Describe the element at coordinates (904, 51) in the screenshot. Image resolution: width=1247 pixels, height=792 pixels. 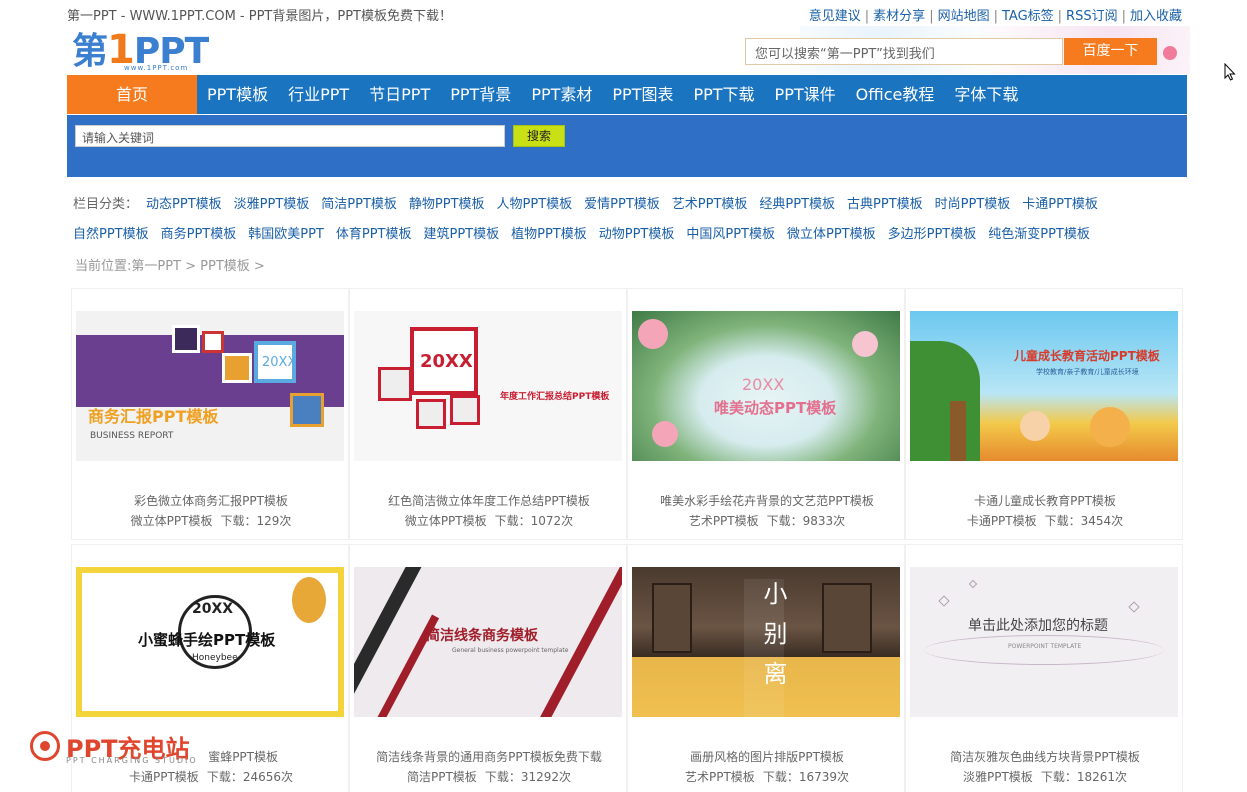
I see `baidu-search-input: 您可以搜索“第一PPT”找到我们` at that location.